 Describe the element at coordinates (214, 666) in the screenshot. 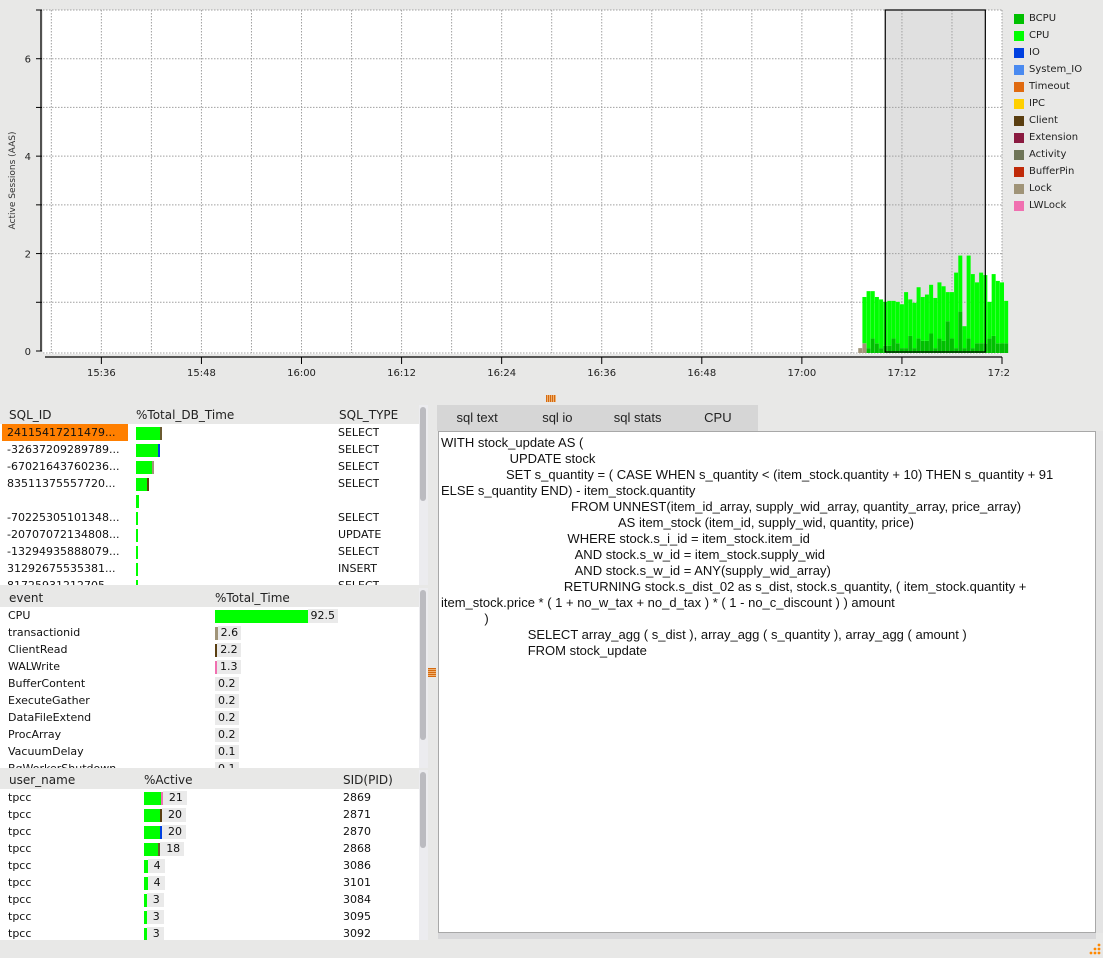

I see `table-row: WALWrite 1.3` at that location.